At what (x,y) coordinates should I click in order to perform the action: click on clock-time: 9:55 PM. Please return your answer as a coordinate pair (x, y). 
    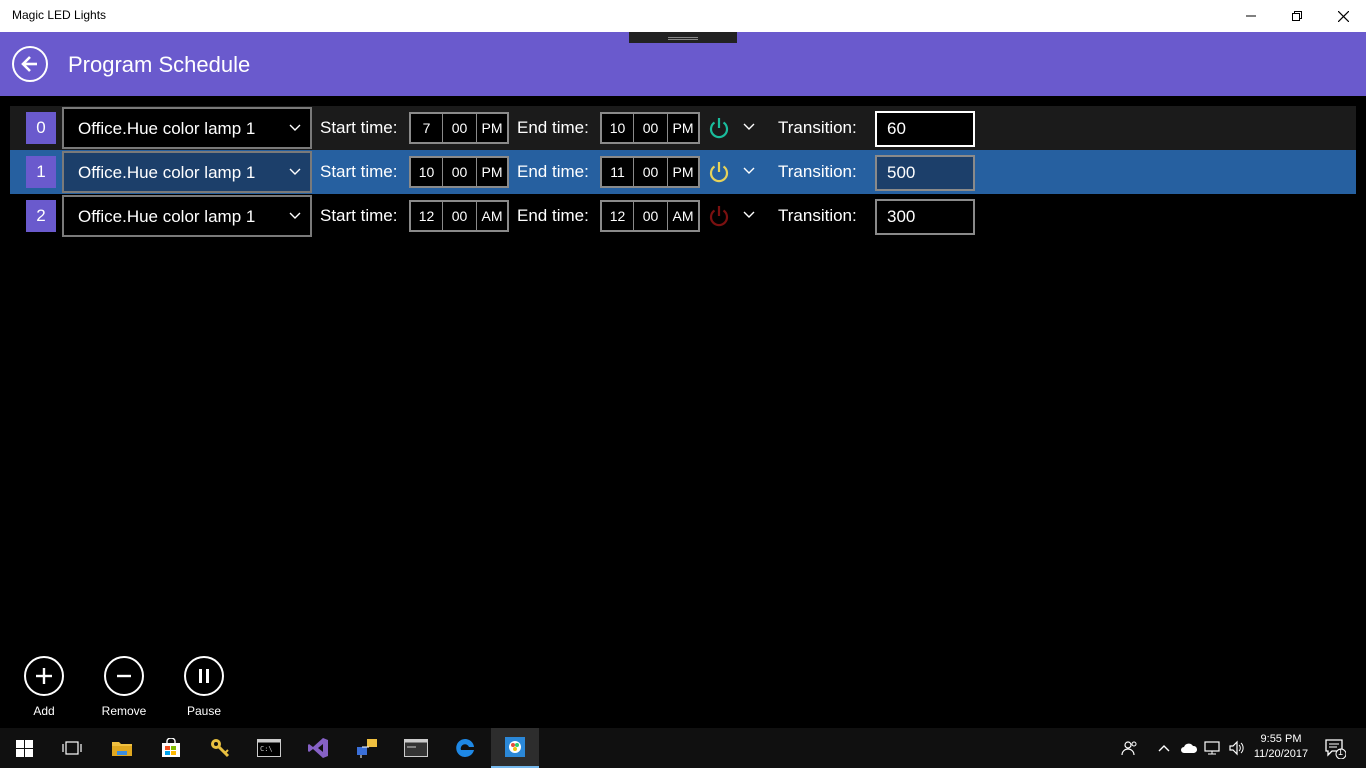
    Looking at the image, I should click on (1281, 739).